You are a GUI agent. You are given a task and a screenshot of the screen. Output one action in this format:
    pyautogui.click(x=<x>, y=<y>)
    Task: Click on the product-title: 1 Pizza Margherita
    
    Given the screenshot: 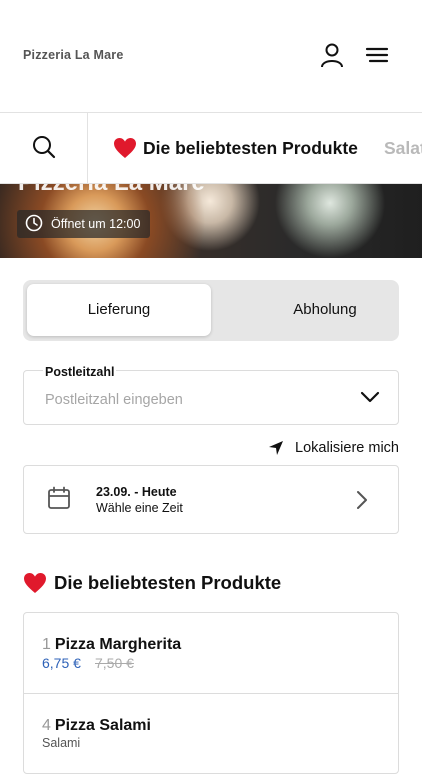 What is the action you would take?
    pyautogui.click(x=111, y=645)
    